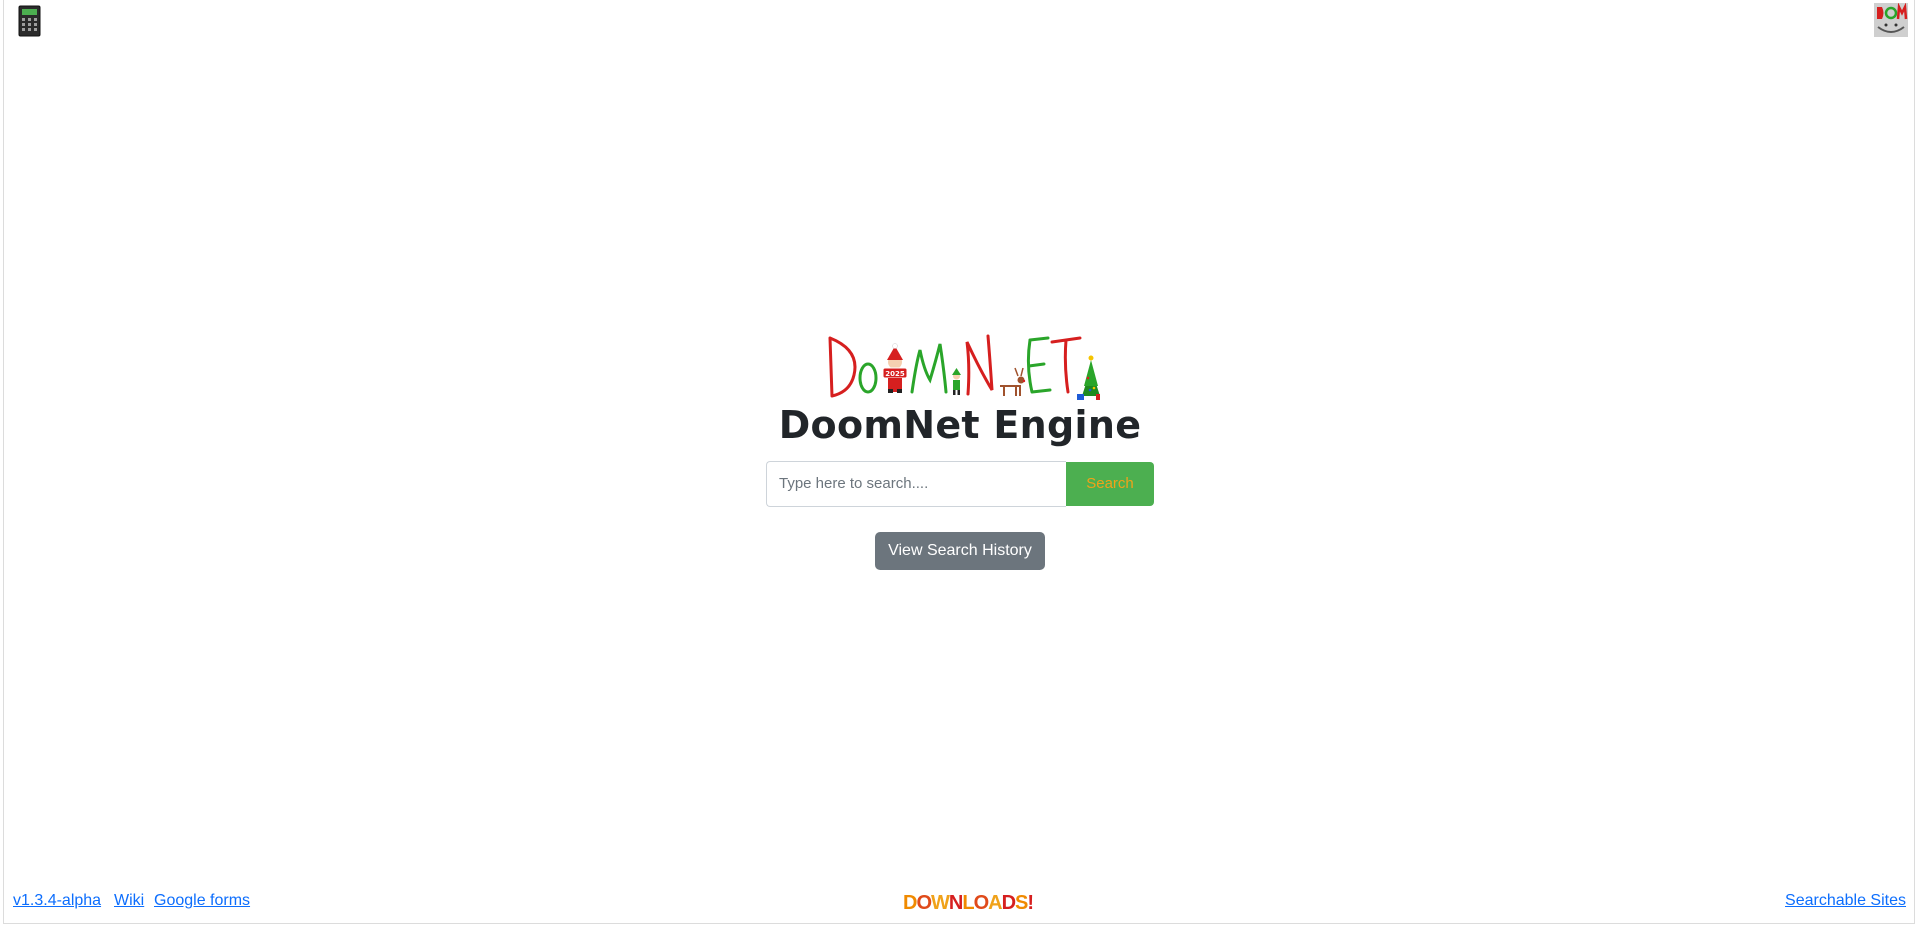  I want to click on svg-text: 2025, so click(895, 374).